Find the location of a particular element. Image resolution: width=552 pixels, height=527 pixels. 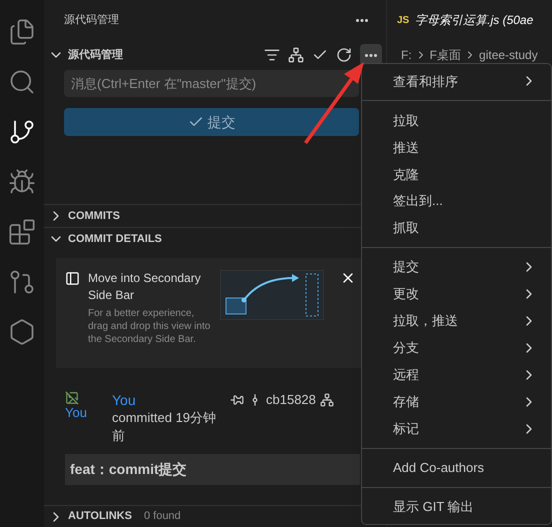

sidebar-title: 源代码管理 is located at coordinates (91, 20).